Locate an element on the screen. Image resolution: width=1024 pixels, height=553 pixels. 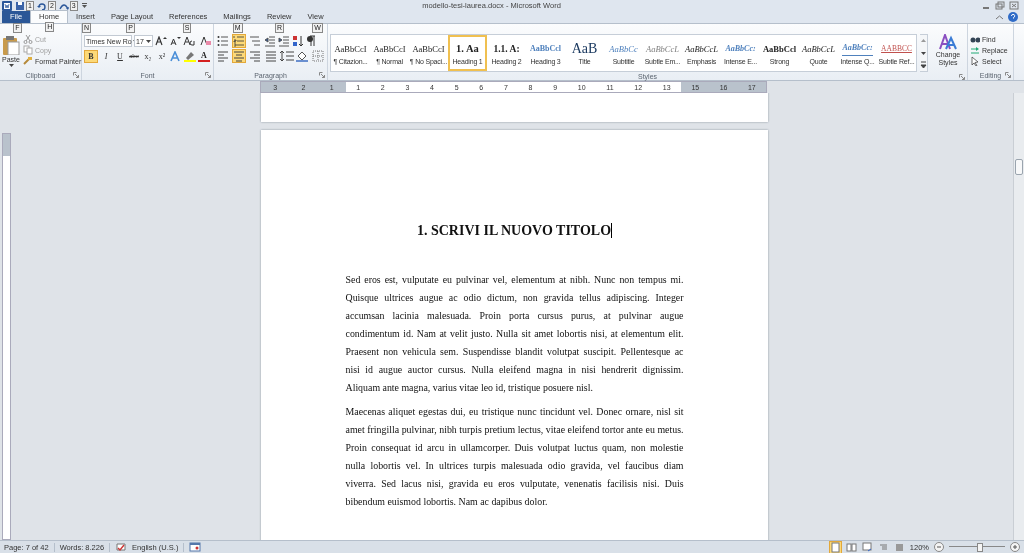
text-effects-icon is located at coordinates (176, 56).